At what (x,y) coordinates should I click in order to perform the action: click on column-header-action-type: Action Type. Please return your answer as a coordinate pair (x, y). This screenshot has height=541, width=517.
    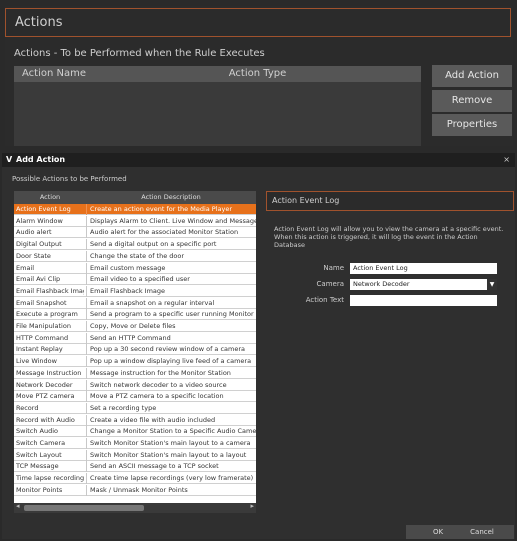
    Looking at the image, I should click on (257, 74).